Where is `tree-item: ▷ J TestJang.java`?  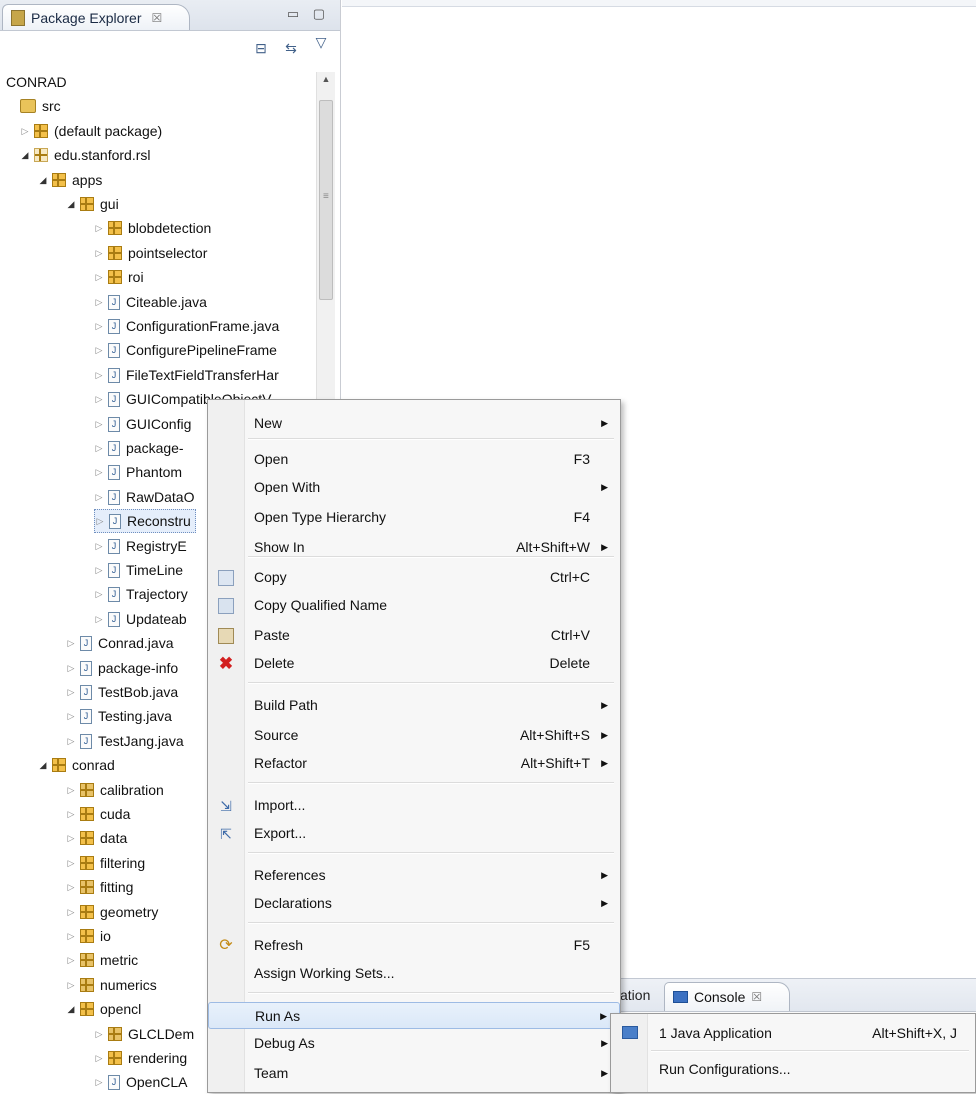
tree-item: ▷ J TestJang.java is located at coordinates (125, 741).